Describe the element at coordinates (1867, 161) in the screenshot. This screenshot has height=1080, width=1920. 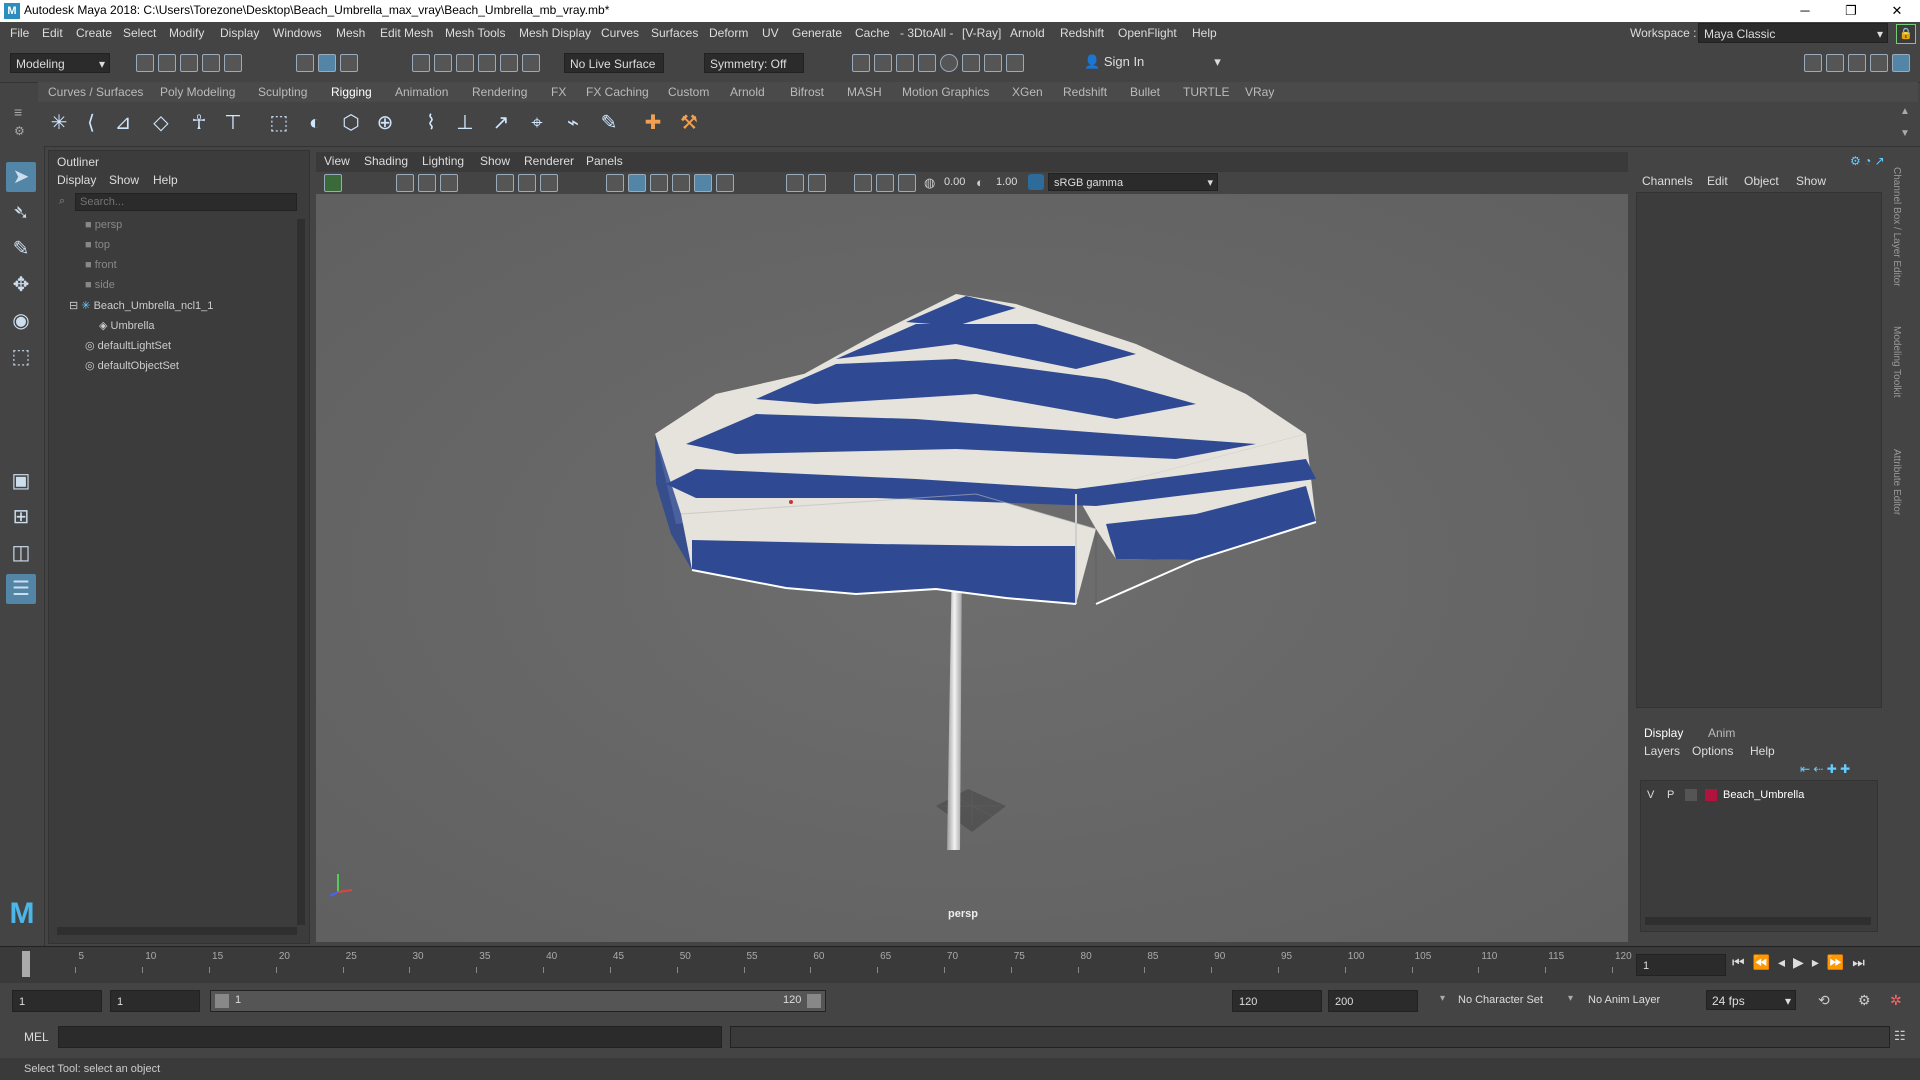
I see `channel-box-toggle-icons: ⚙ ◔ ↗` at that location.